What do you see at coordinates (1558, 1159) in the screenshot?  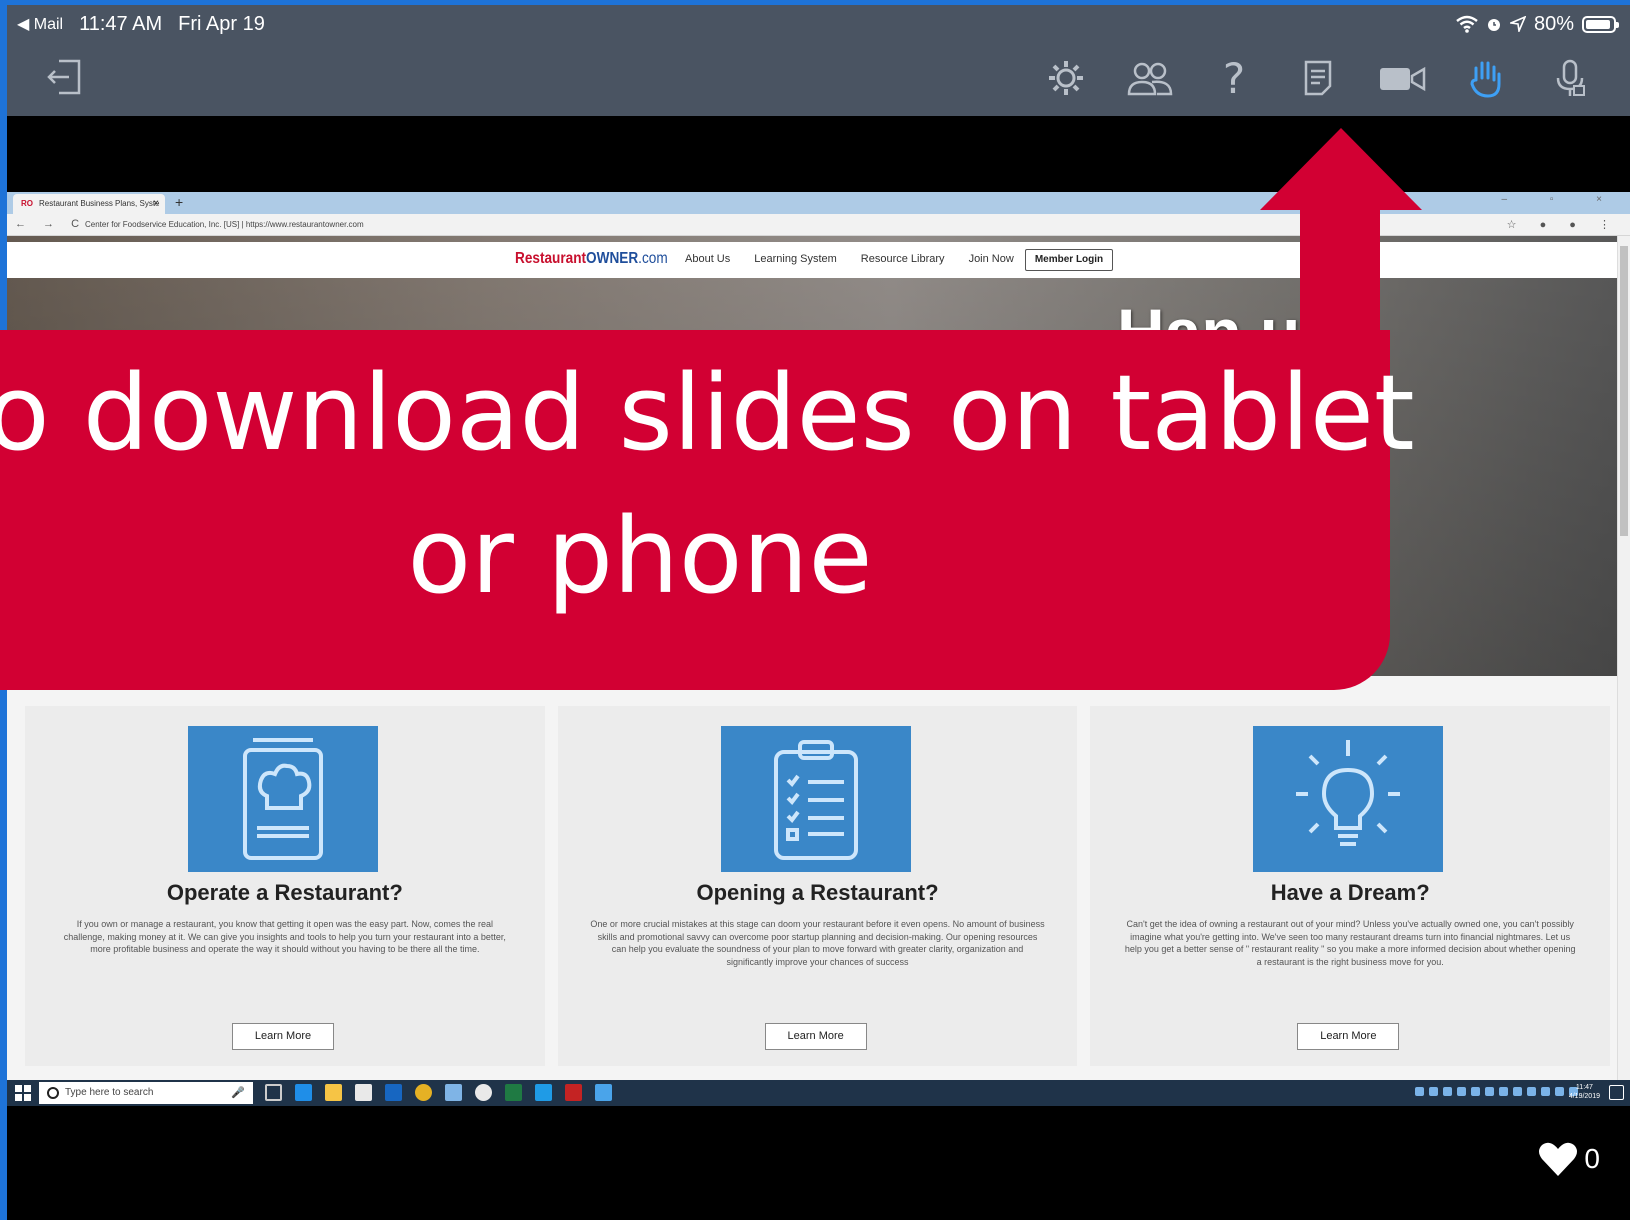 I see `heart-icon` at bounding box center [1558, 1159].